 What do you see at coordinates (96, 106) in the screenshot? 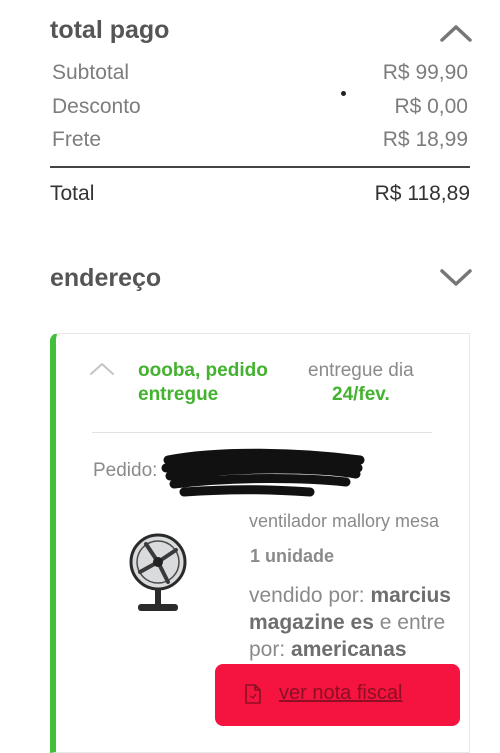
I see `discount-label: Desconto` at bounding box center [96, 106].